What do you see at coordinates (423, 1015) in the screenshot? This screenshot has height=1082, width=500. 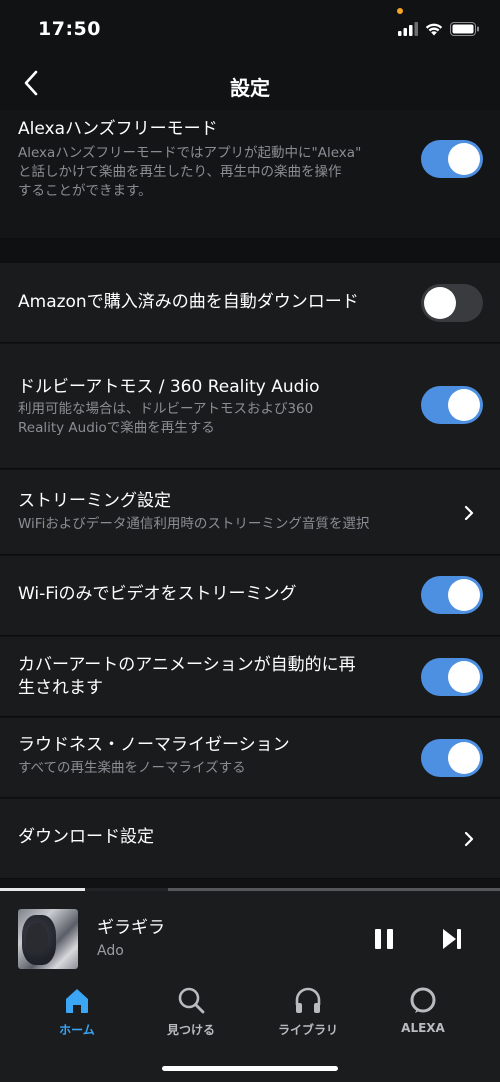 I see `tab-alexa: ALEXA` at bounding box center [423, 1015].